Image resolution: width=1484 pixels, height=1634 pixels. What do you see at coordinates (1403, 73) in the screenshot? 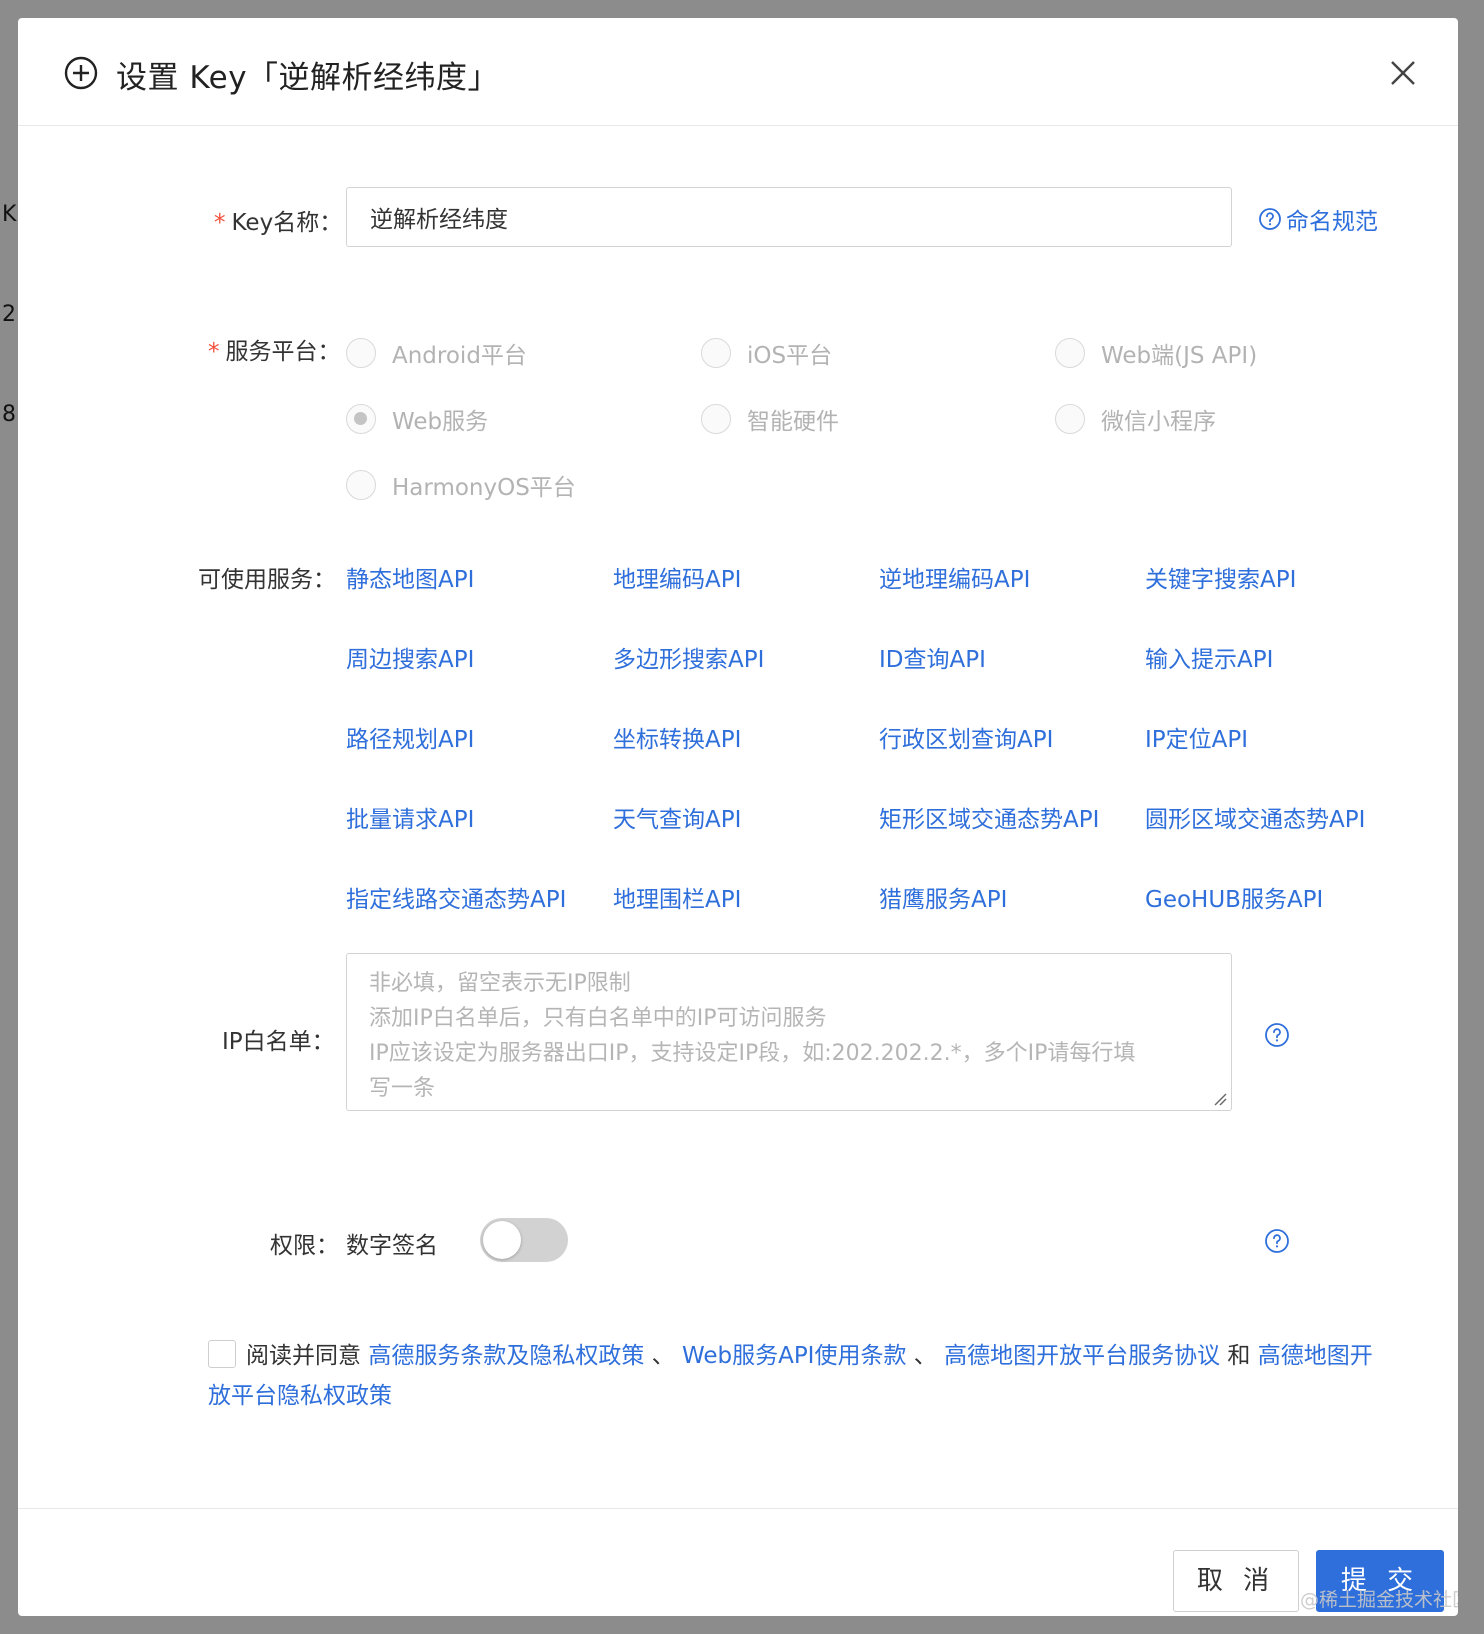
I see `close-icon` at bounding box center [1403, 73].